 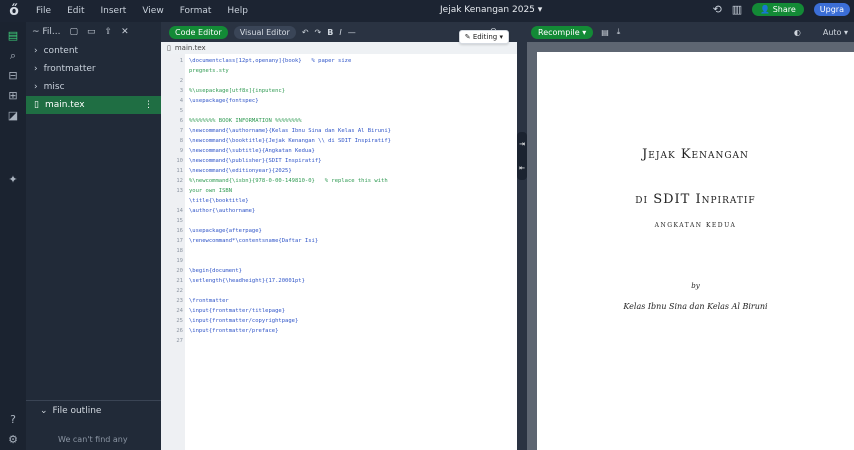 I want to click on line-number: 7, so click(x=181, y=131).